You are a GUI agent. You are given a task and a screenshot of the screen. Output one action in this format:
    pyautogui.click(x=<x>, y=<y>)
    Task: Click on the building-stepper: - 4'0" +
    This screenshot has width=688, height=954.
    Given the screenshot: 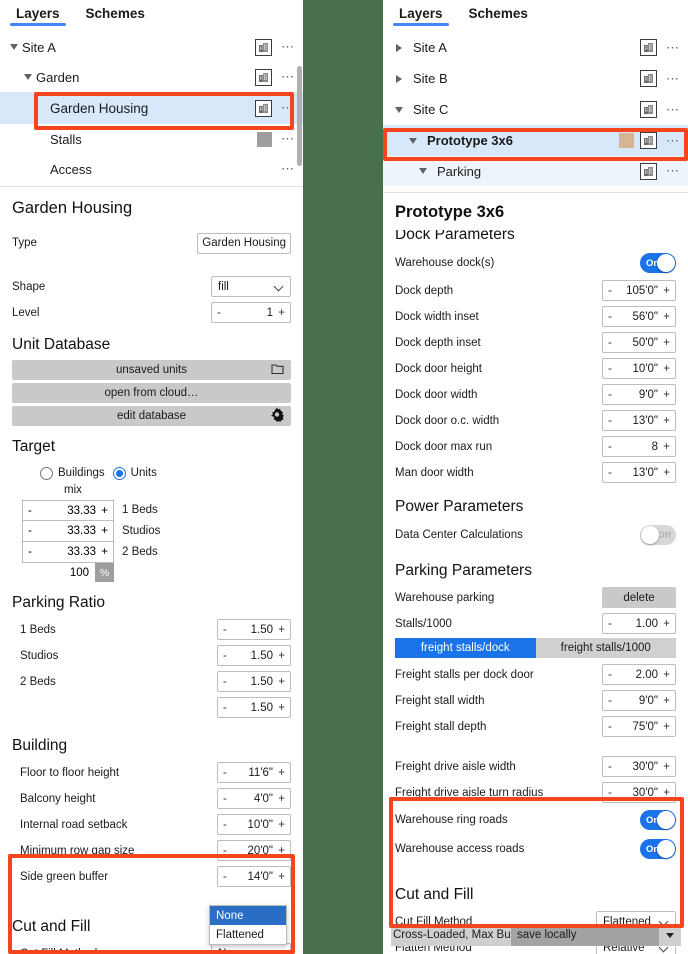 What is the action you would take?
    pyautogui.click(x=254, y=798)
    